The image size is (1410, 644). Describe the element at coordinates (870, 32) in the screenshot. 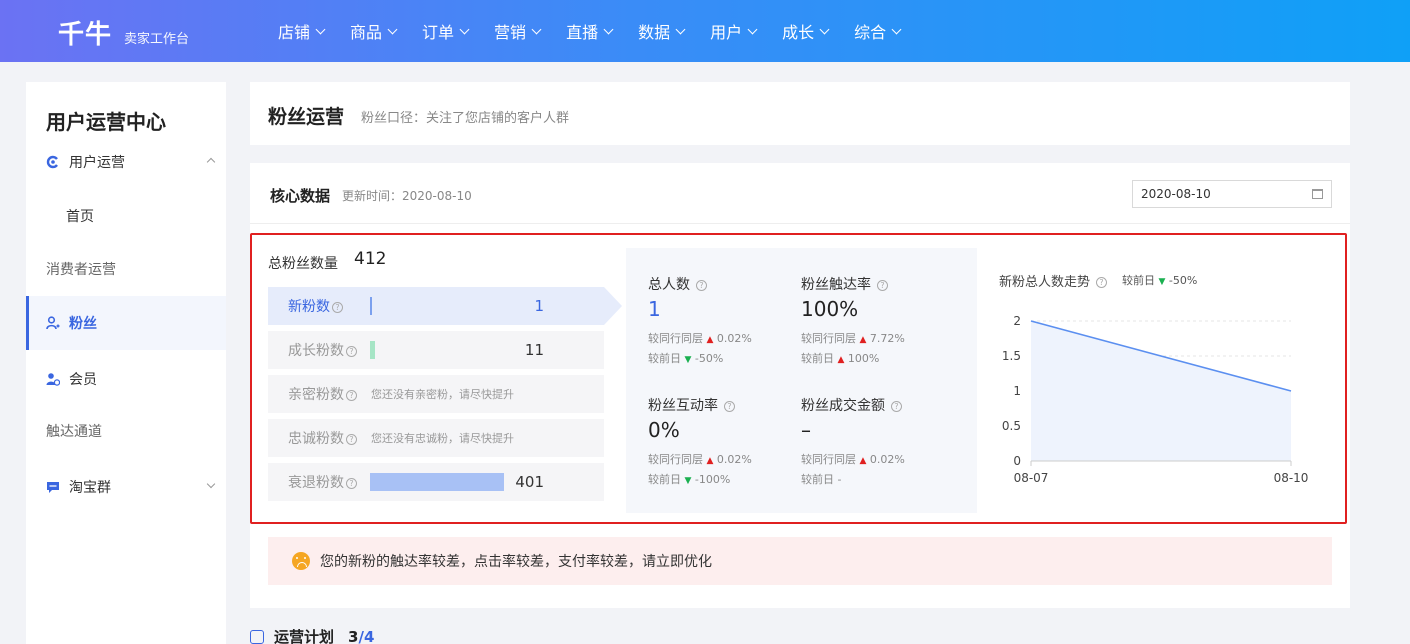

I see `nav-label: 综合` at that location.